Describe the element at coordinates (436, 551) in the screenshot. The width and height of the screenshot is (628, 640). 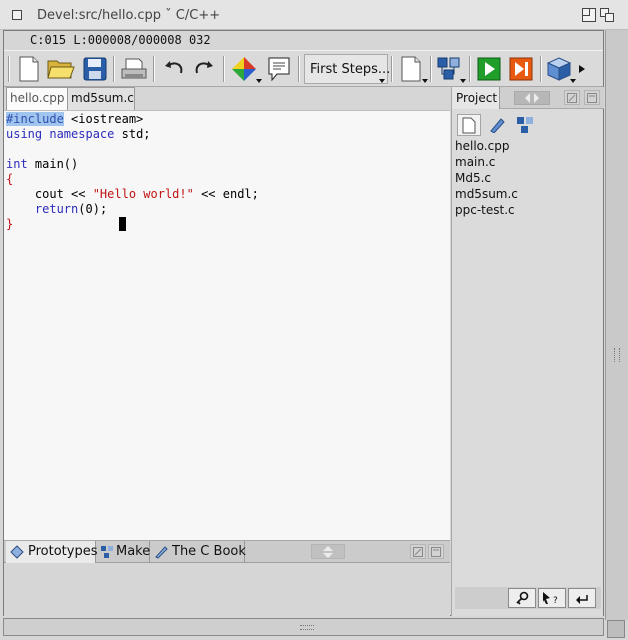
I see `panel-minimize-button` at that location.